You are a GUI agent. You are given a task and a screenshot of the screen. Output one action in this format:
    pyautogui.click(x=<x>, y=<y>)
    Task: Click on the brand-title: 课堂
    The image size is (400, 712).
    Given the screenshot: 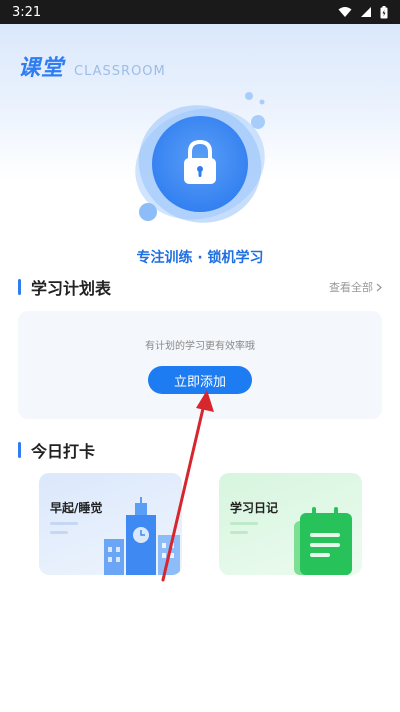 What is the action you would take?
    pyautogui.click(x=41, y=68)
    